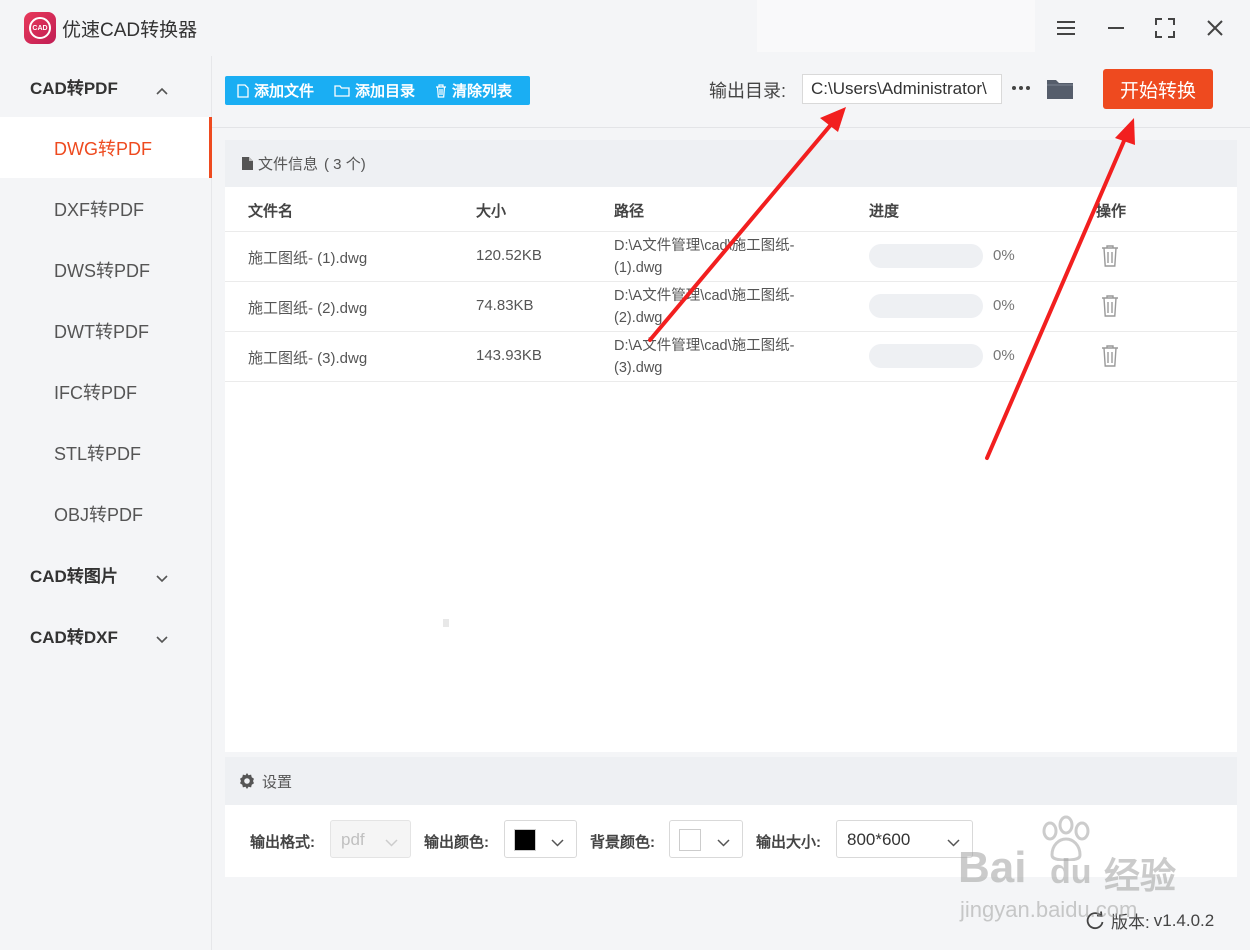 The height and width of the screenshot is (950, 1250). What do you see at coordinates (638, 368) in the screenshot?
I see `file-path-line: (3).dwg` at bounding box center [638, 368].